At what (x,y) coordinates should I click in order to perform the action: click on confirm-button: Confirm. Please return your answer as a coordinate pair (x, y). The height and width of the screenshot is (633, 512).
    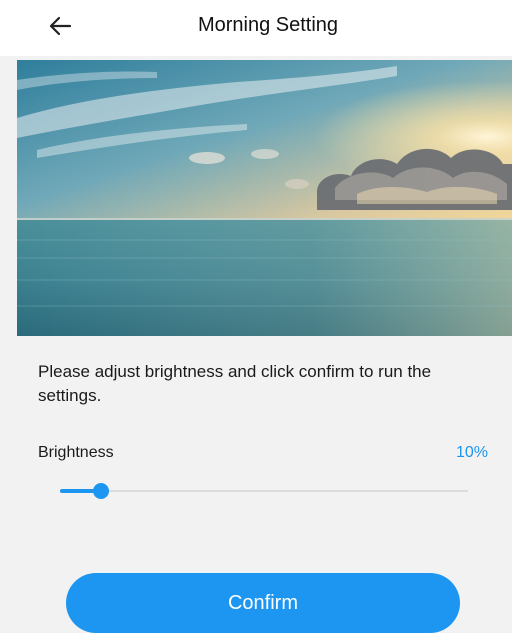
    Looking at the image, I should click on (263, 603).